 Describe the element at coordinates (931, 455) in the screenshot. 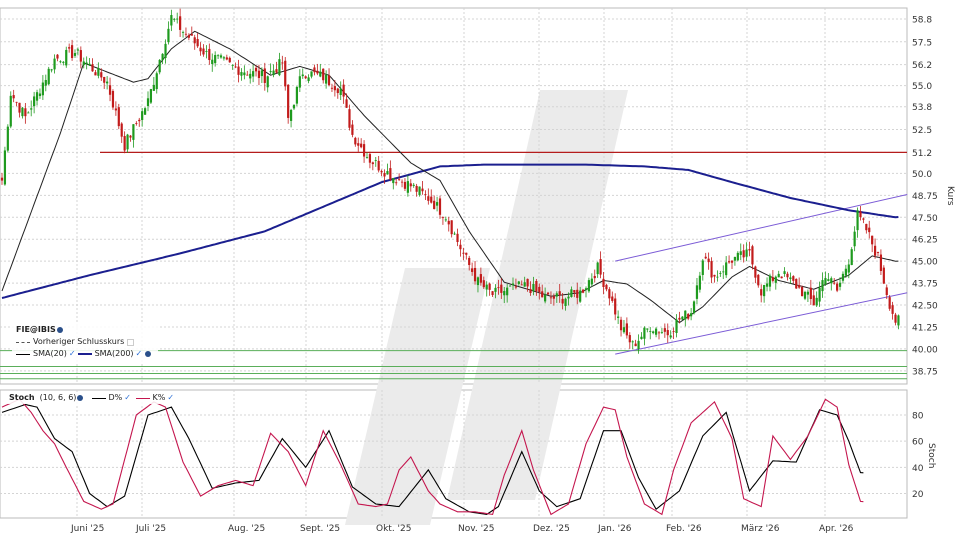

I see `stoch-axis-label: Stoch` at that location.